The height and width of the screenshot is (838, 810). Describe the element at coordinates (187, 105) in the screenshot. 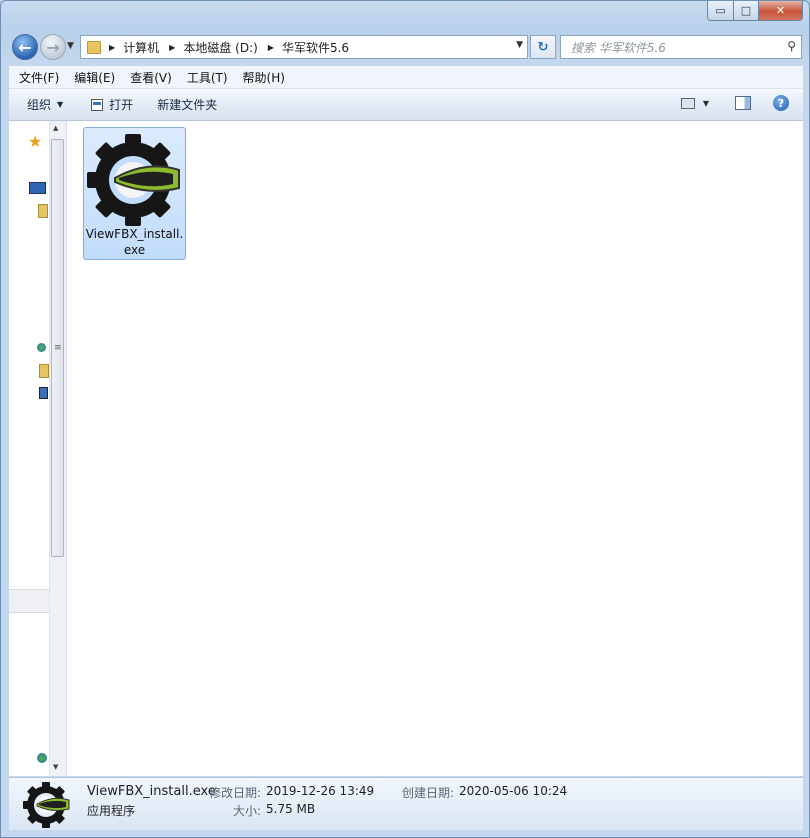

I see `new-folder-label: 新建文件夹` at that location.